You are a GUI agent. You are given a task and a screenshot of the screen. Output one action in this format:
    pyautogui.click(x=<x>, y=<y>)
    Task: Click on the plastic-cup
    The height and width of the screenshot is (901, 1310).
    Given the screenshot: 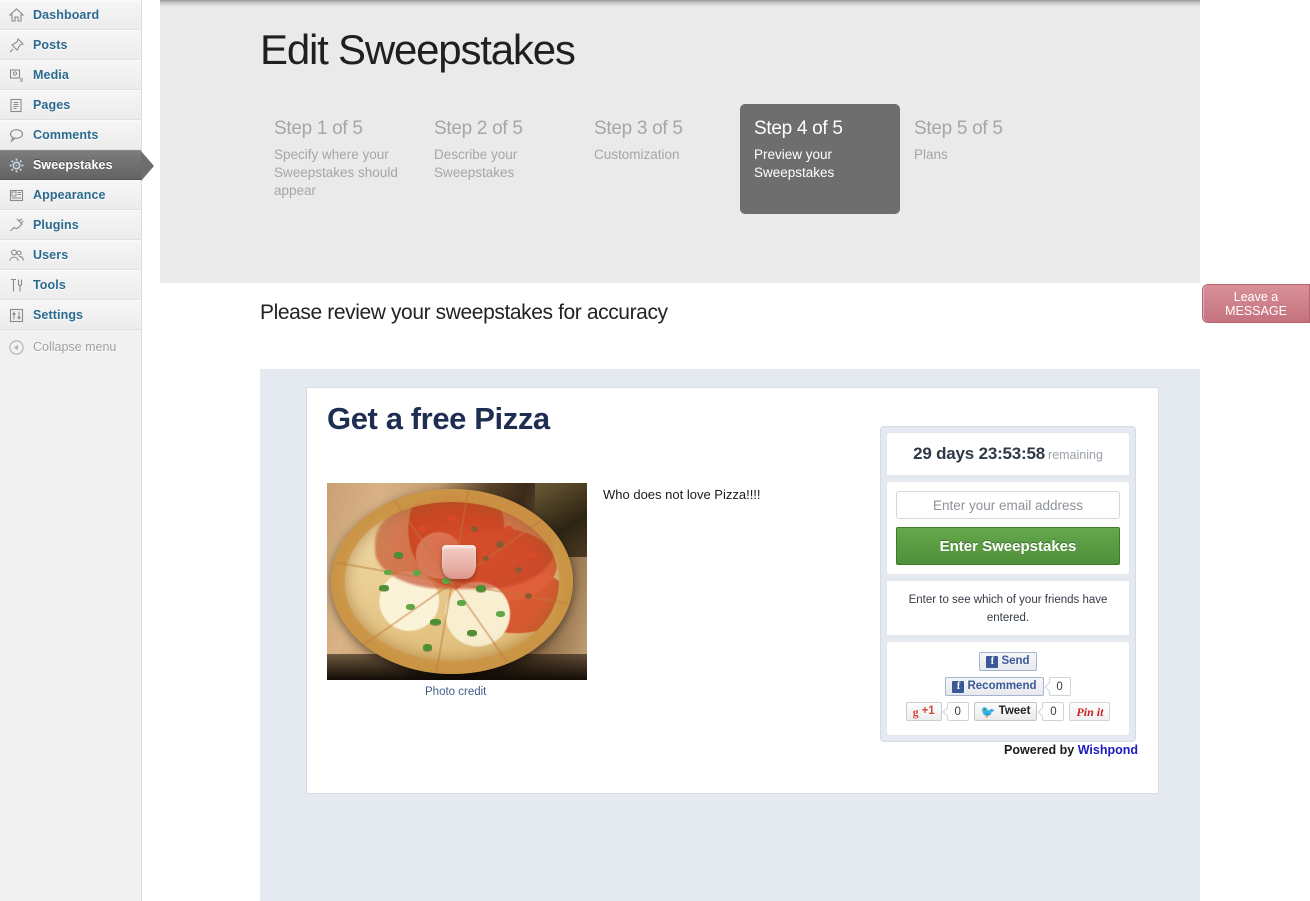 What is the action you would take?
    pyautogui.click(x=459, y=561)
    